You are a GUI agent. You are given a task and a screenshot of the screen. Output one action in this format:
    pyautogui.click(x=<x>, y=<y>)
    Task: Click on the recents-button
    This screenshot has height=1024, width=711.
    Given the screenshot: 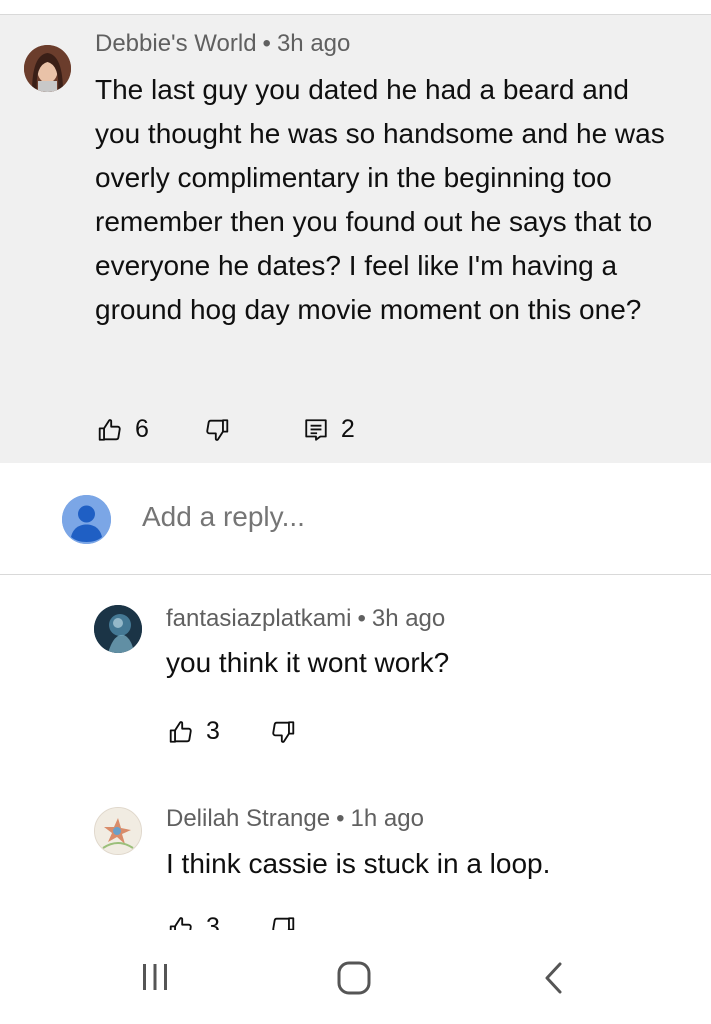 What is the action you would take?
    pyautogui.click(x=155, y=977)
    